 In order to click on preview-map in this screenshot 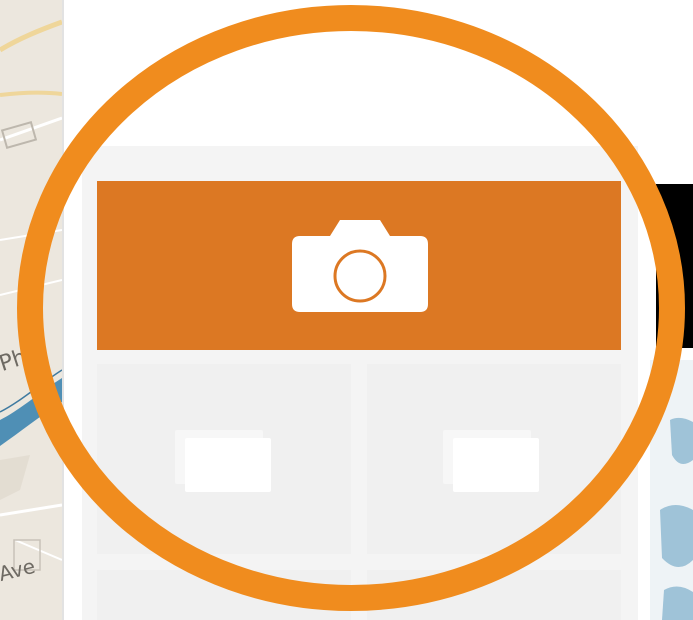, I will do `click(671, 490)`.